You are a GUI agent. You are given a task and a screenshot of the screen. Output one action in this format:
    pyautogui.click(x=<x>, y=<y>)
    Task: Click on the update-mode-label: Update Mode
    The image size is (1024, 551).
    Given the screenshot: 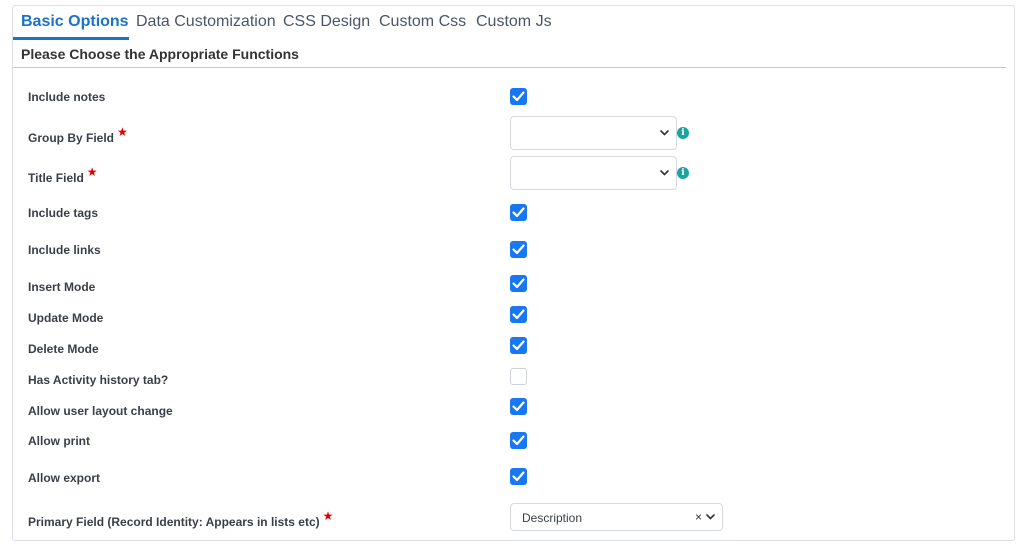 What is the action you would take?
    pyautogui.click(x=66, y=318)
    